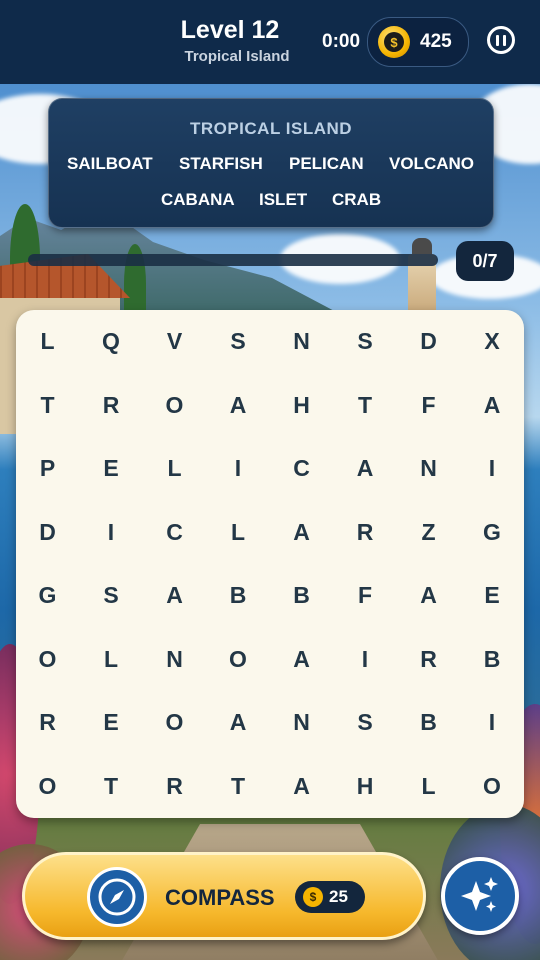 The width and height of the screenshot is (540, 960). What do you see at coordinates (501, 40) in the screenshot?
I see `pause-button` at bounding box center [501, 40].